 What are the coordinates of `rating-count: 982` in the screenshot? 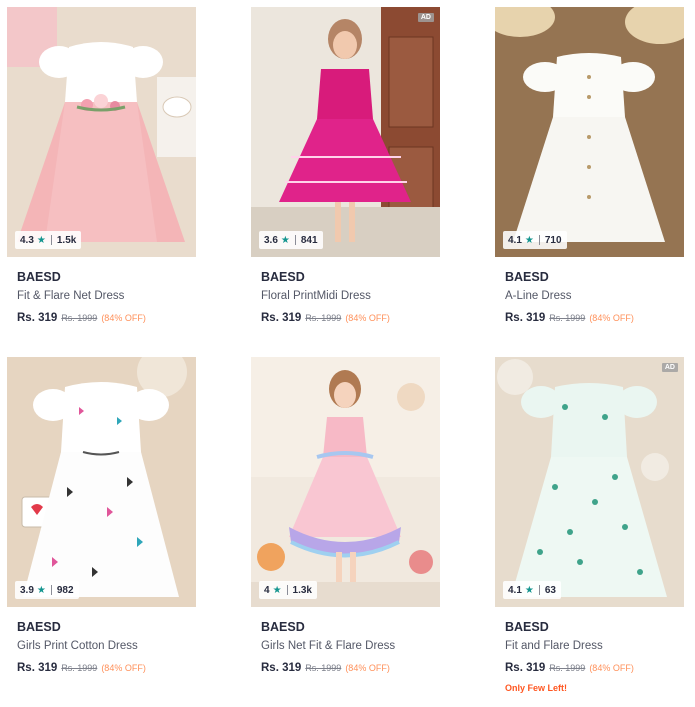 It's located at (65, 590).